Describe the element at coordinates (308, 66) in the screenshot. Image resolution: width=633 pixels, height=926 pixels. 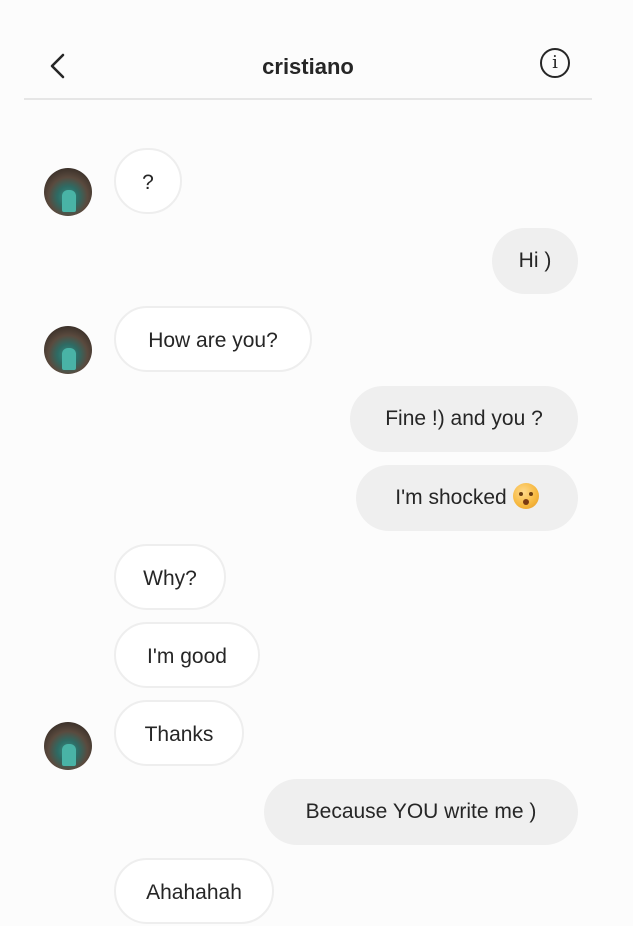
I see `conversation-title: cristiano` at that location.